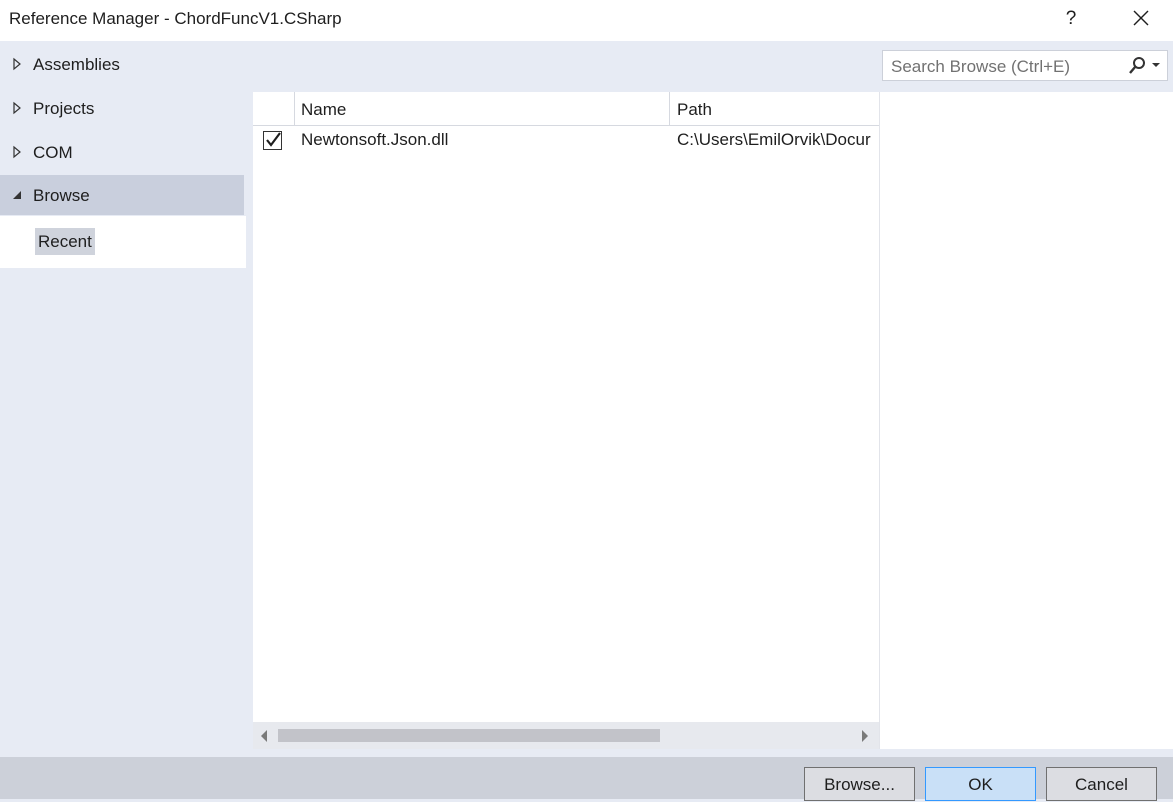 This screenshot has height=802, width=1173. Describe the element at coordinates (482, 108) in the screenshot. I see `column-header-name: Name` at that location.